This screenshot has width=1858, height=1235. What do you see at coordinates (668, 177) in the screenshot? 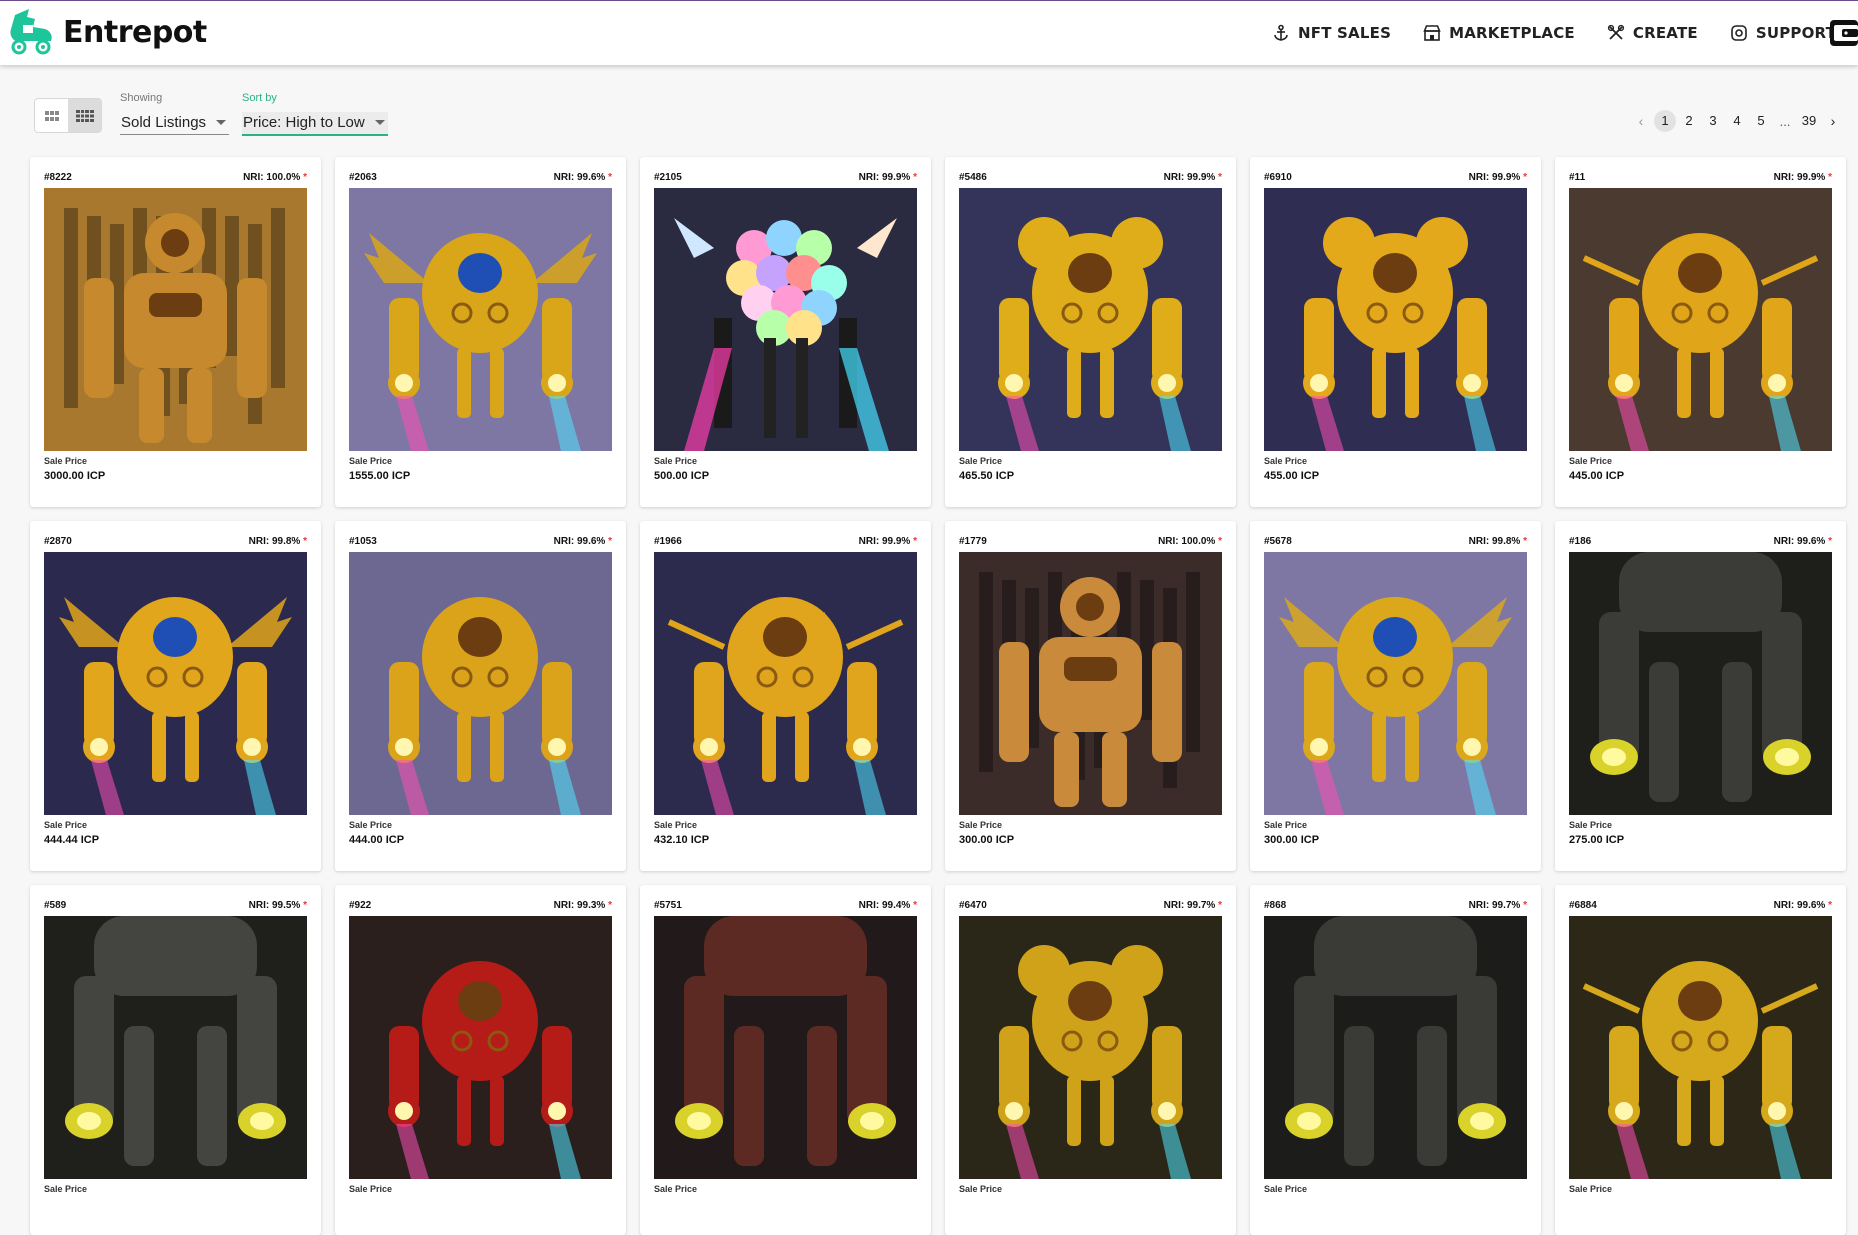
I see `nft-id: #2105` at bounding box center [668, 177].